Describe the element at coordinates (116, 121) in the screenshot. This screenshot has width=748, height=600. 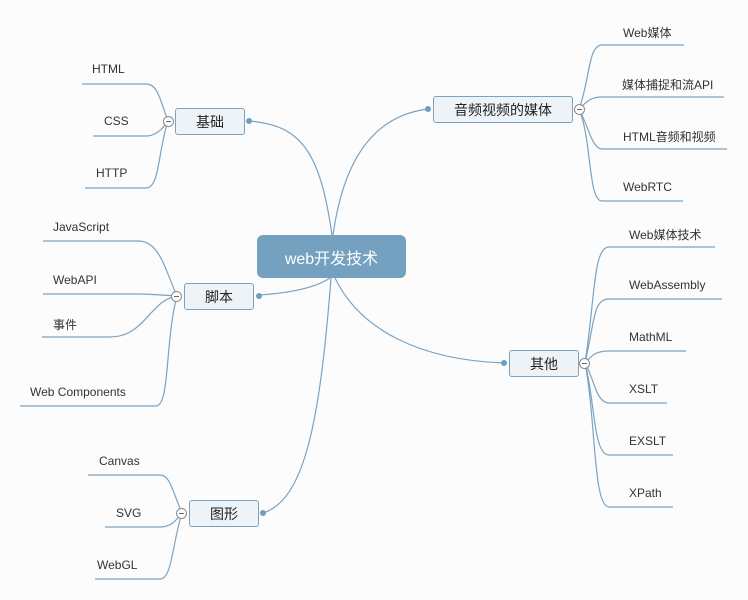
I see `leaf-node-css: CSS` at that location.